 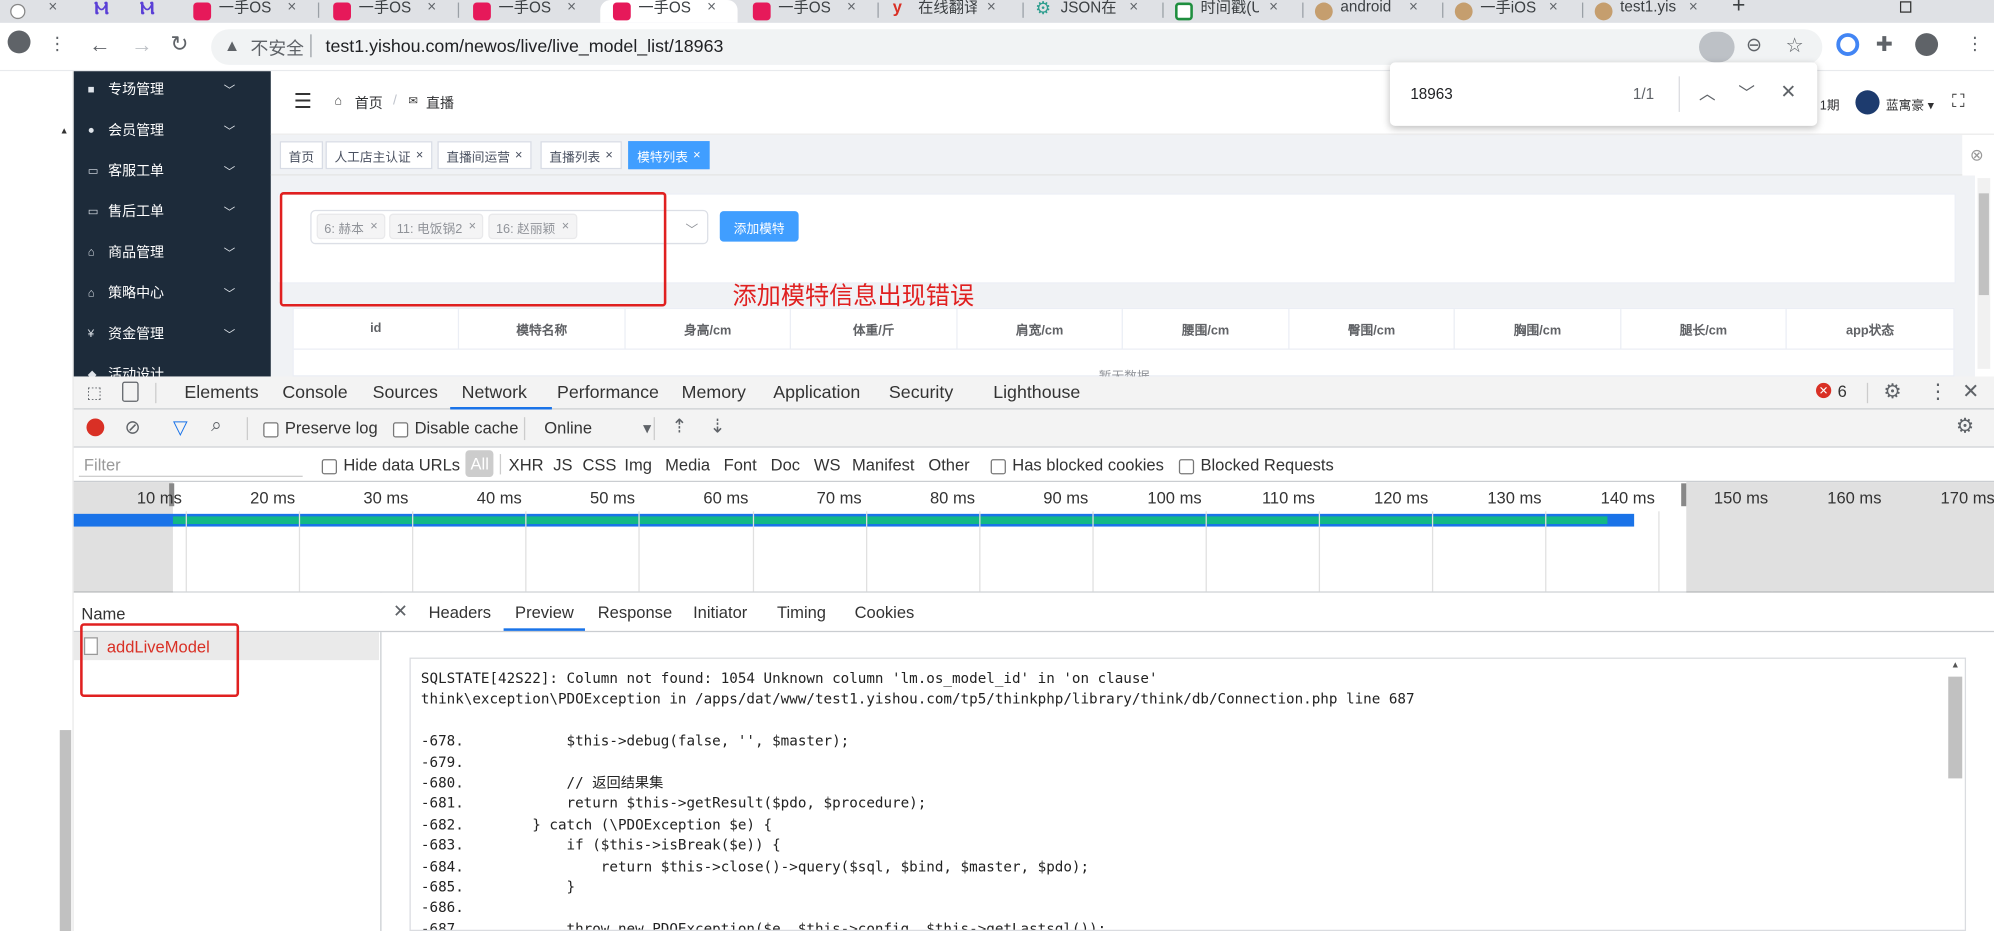 What do you see at coordinates (1653, 11) in the screenshot?
I see `browser-tab: test1.yis ×` at bounding box center [1653, 11].